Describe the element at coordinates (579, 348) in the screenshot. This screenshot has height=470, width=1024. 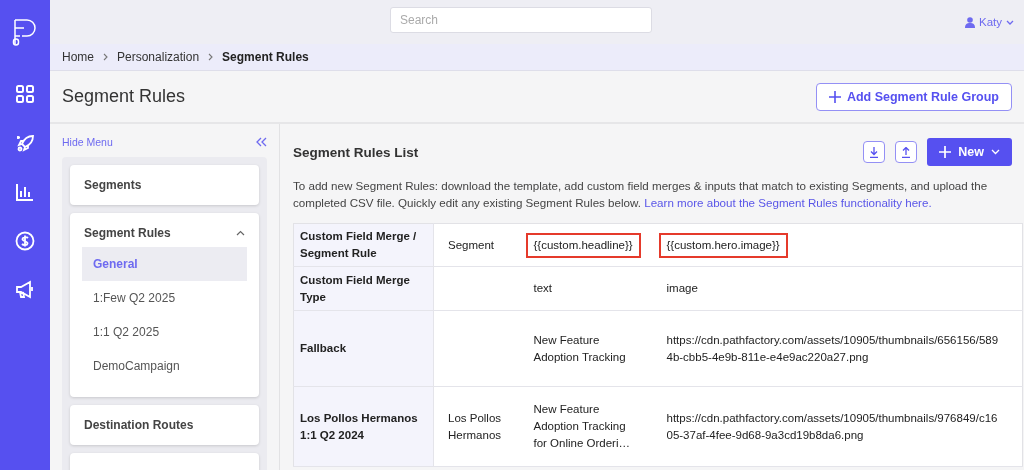
I see `table-cell-text: New Feature Adoption Tracking` at that location.